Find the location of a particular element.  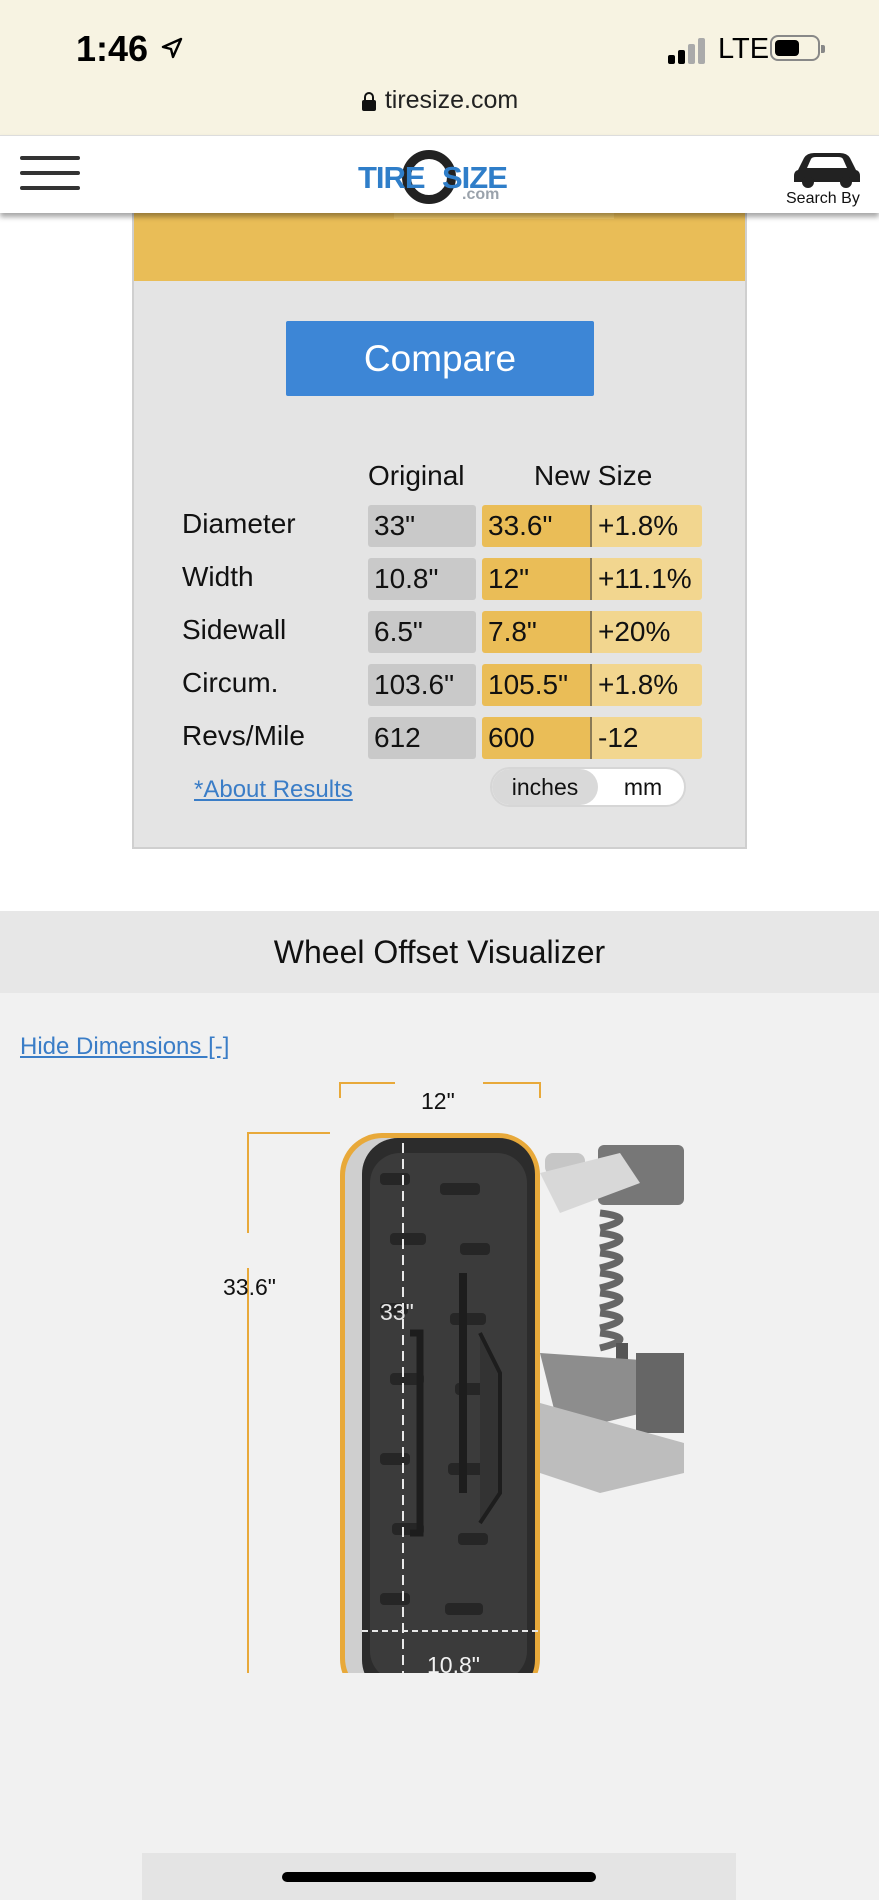

unit-inches-option: inches is located at coordinates (545, 787).